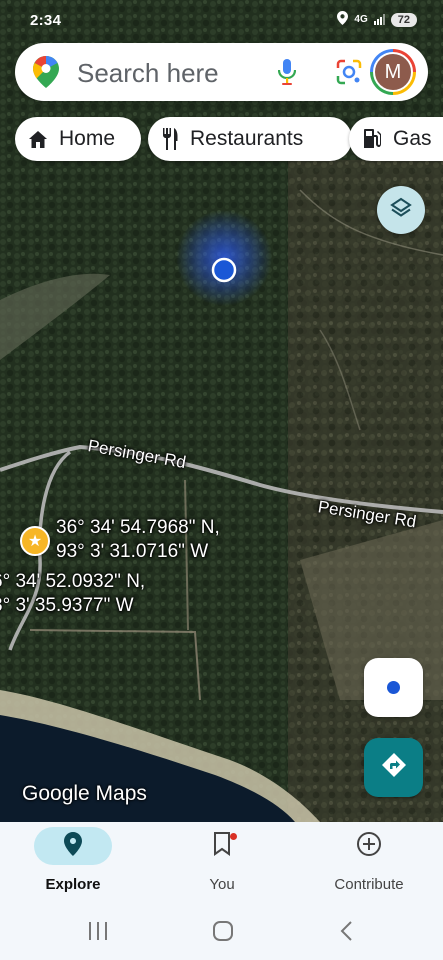 Image resolution: width=443 pixels, height=960 pixels. I want to click on coordinate-label: 6° 34' 52.0932" N, 3° 3' 35.9377" W, so click(72, 594).